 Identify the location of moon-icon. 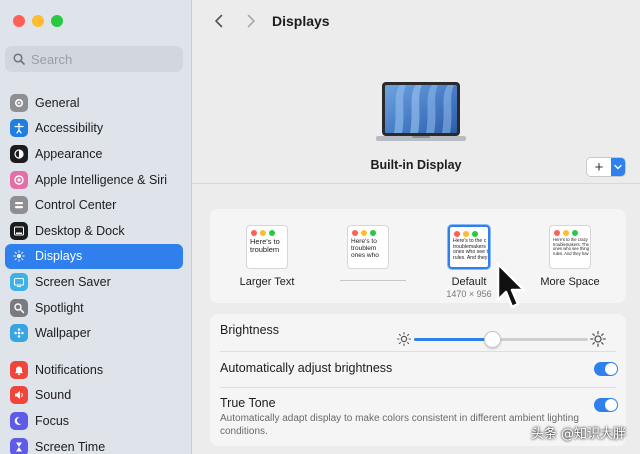
(18, 420).